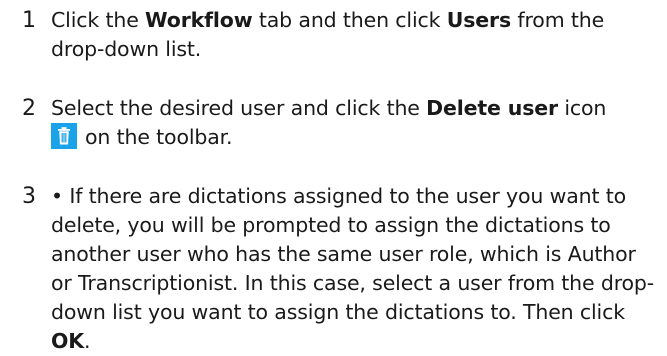 This screenshot has height=356, width=667. What do you see at coordinates (492, 108) in the screenshot?
I see `delete-user-label: Delete user` at bounding box center [492, 108].